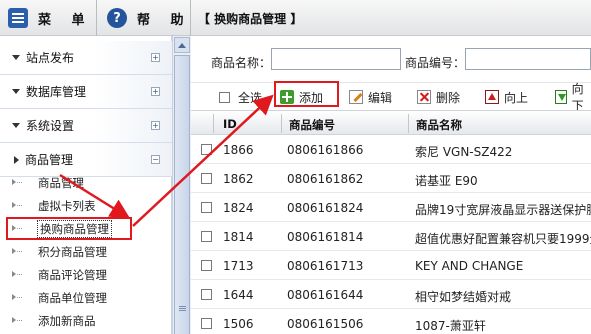 This screenshot has width=591, height=334. What do you see at coordinates (224, 97) in the screenshot?
I see `checkbox-icon` at bounding box center [224, 97].